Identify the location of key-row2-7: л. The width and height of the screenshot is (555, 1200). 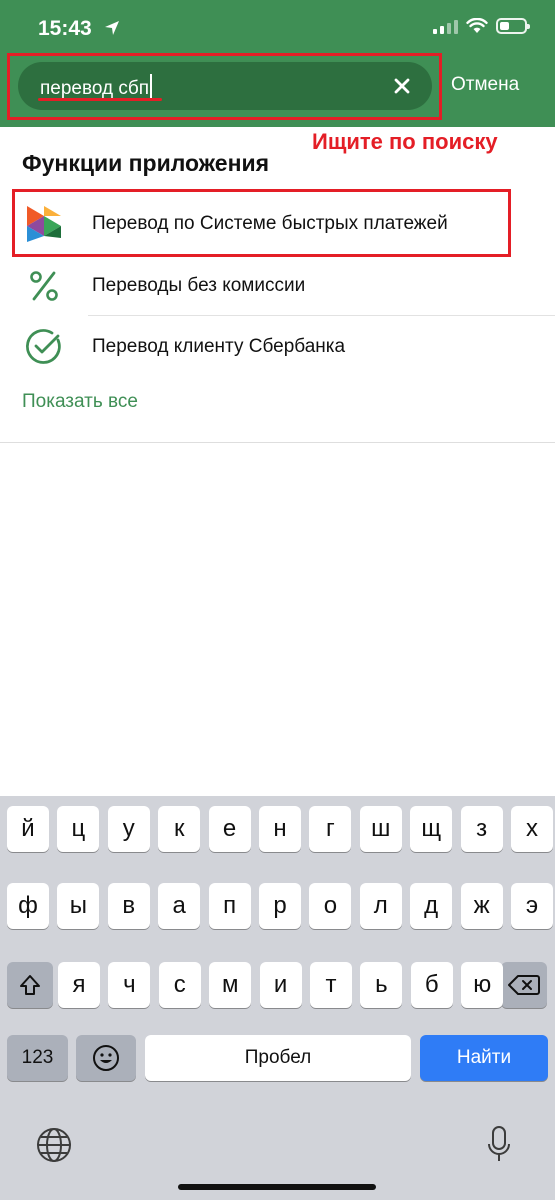
(380, 906).